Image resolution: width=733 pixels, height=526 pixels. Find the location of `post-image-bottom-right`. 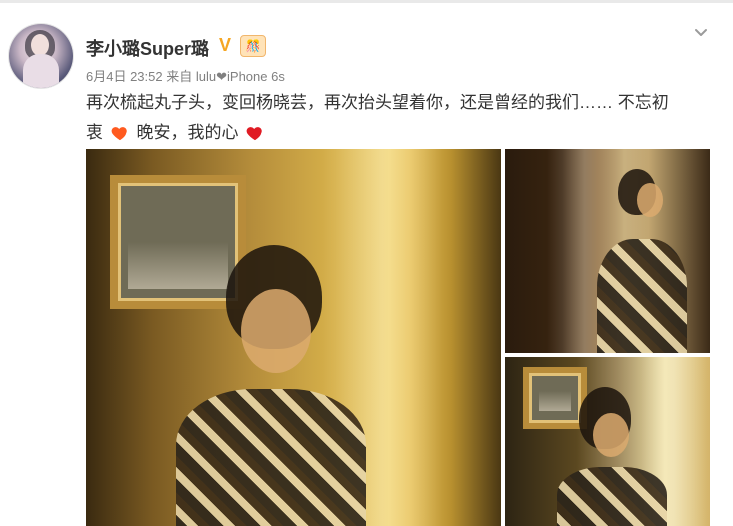

post-image-bottom-right is located at coordinates (607, 441).